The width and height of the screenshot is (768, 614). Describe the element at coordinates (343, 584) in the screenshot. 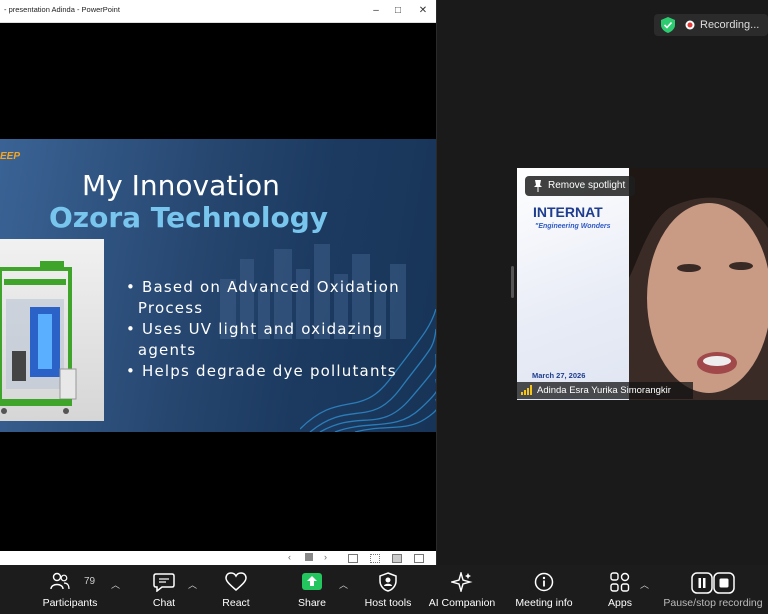

I see `share-options-caret: ︿` at that location.